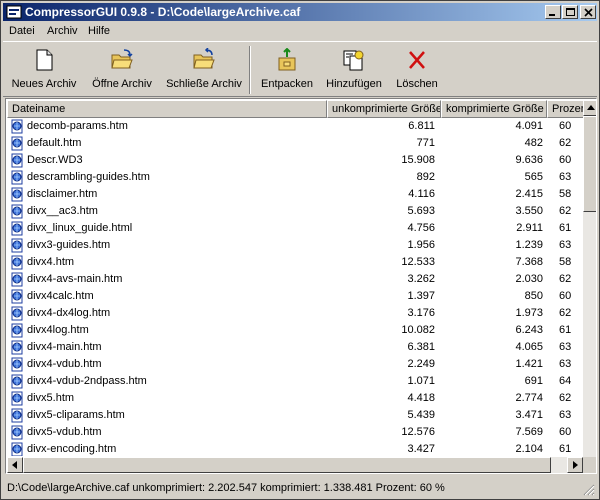  What do you see at coordinates (294, 432) in the screenshot?
I see `file-row: divx5-vdub.htm 12.576 7.569 60` at bounding box center [294, 432].